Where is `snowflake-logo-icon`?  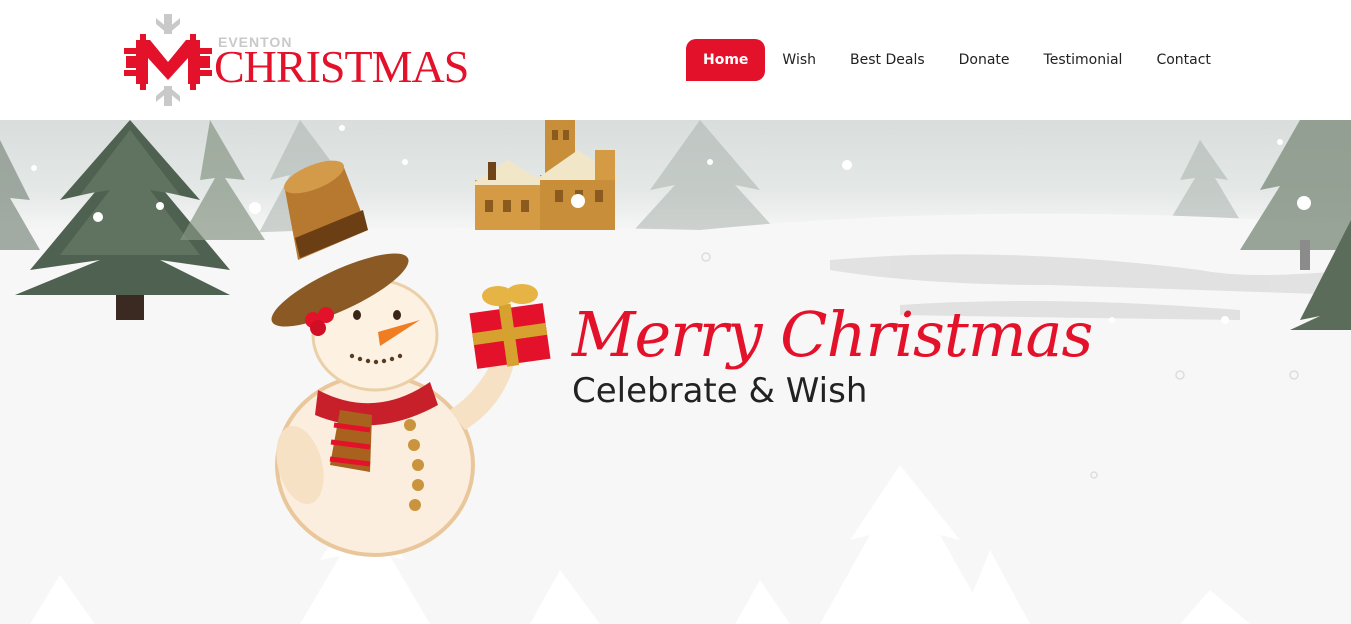 snowflake-logo-icon is located at coordinates (168, 60).